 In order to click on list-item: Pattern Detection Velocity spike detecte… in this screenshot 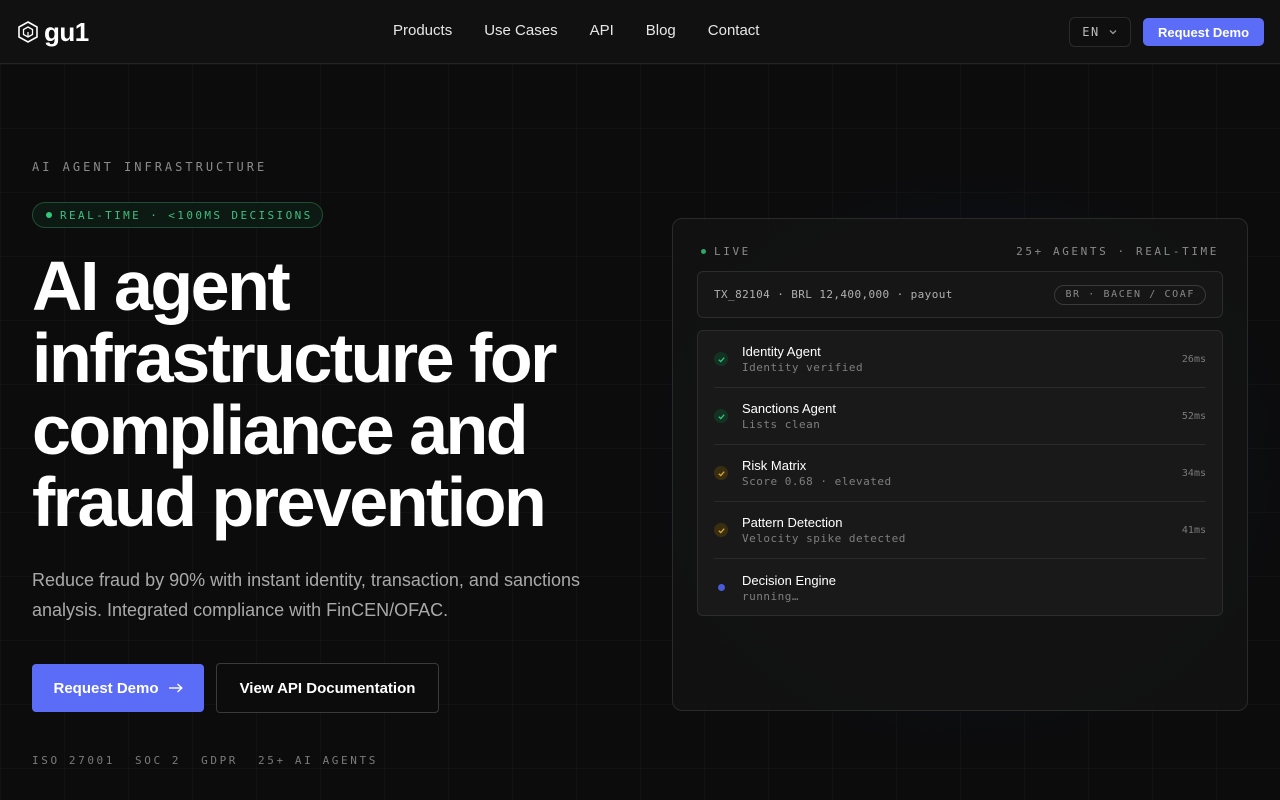, I will do `click(960, 530)`.